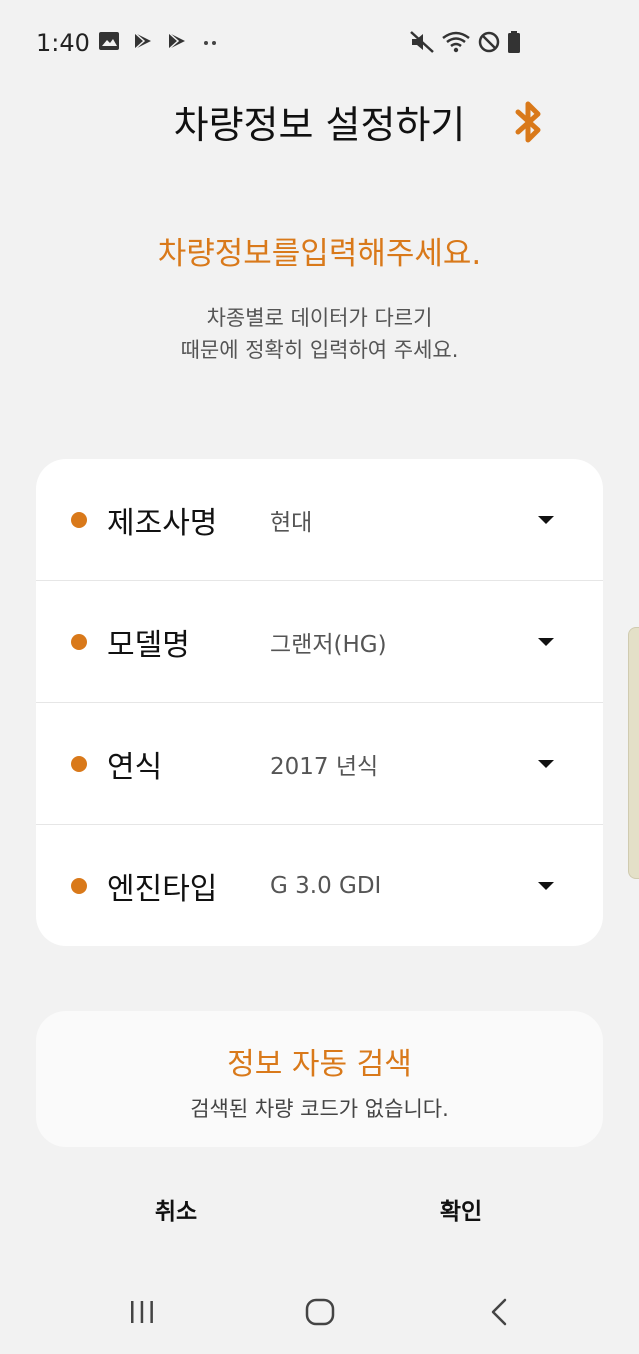 The width and height of the screenshot is (639, 1354). I want to click on auto-search-title: 정보 자동 검색, so click(319, 1064).